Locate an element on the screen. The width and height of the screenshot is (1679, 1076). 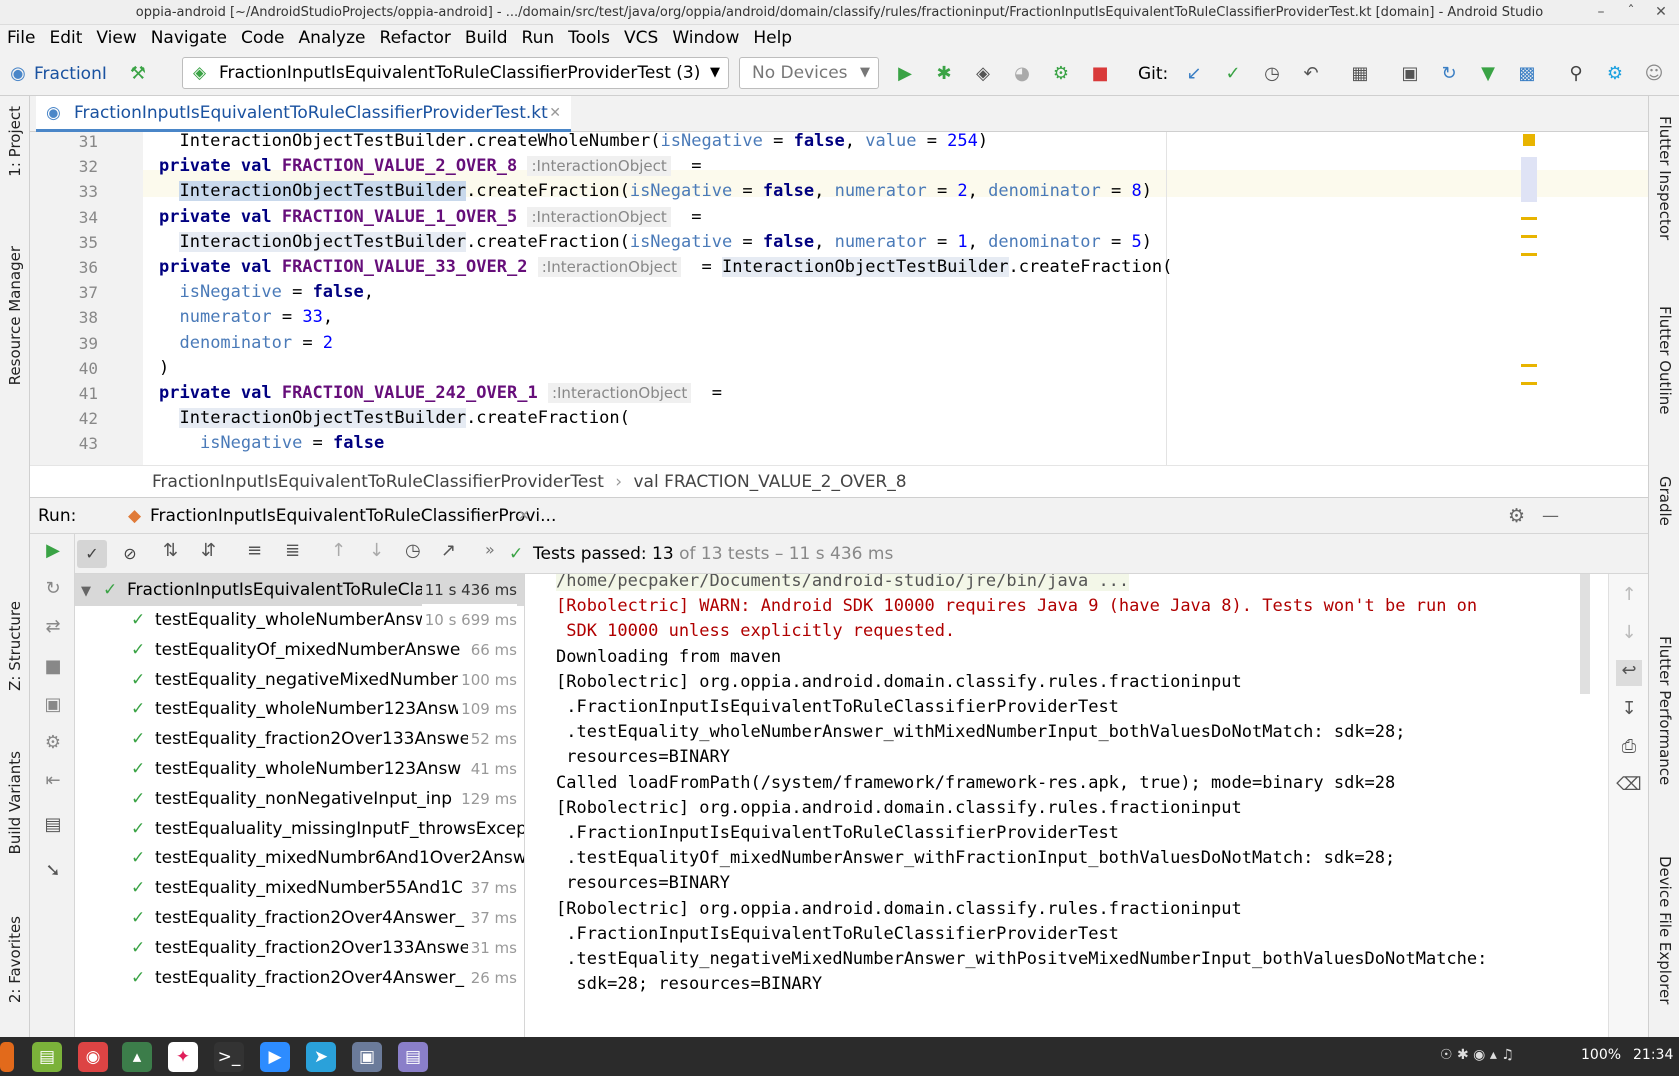
test-item: ✓ testEquality_fraction2Over133Answe 31 ms is located at coordinates (299, 947).